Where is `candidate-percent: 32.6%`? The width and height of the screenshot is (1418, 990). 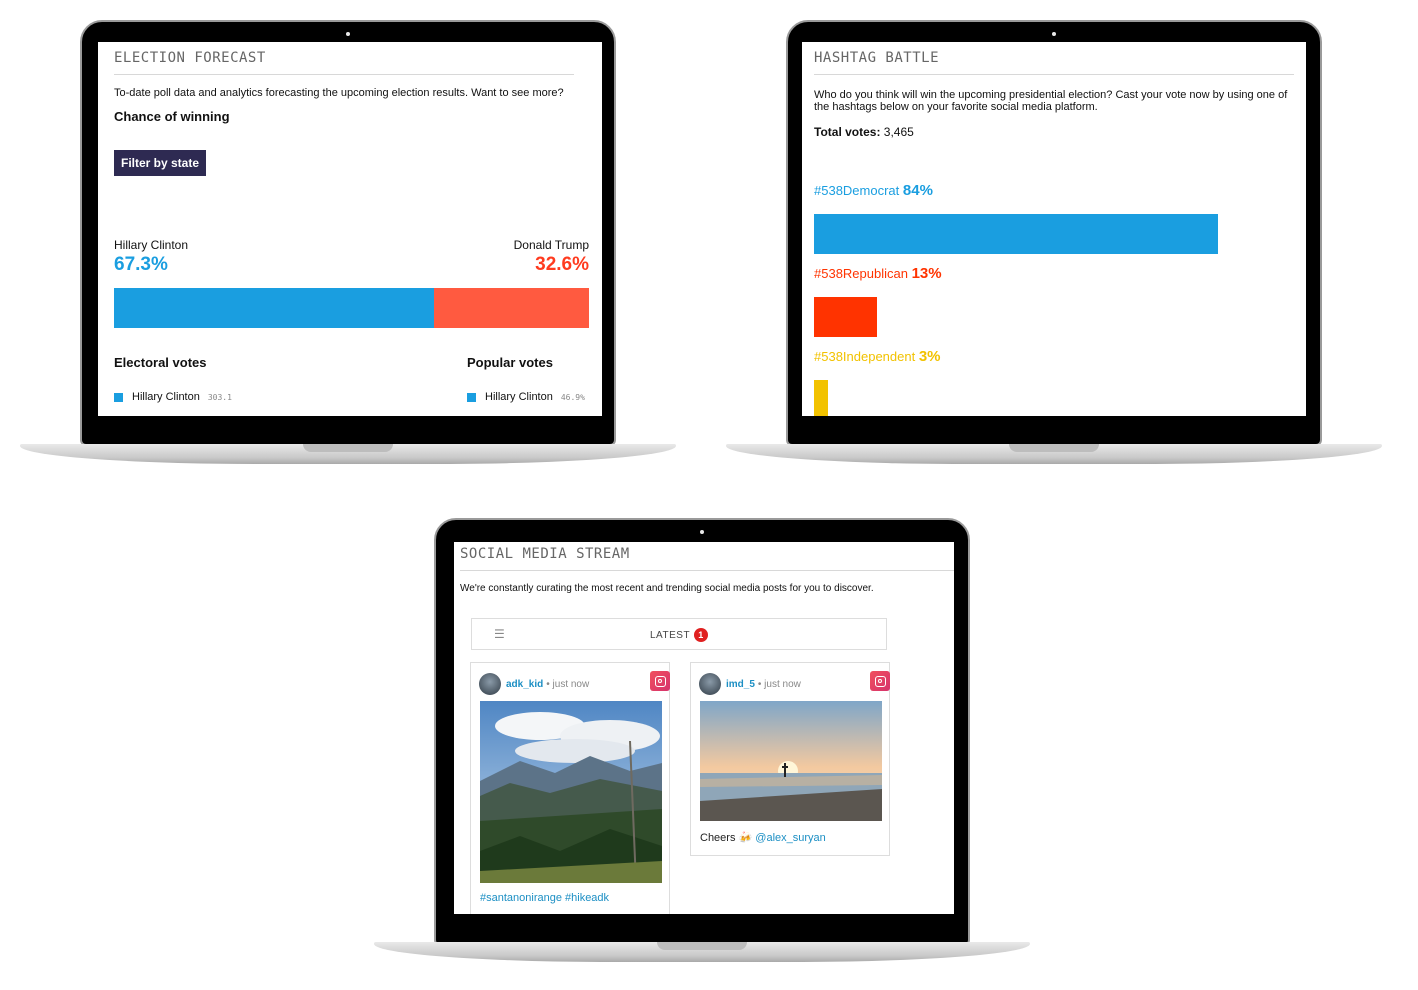
candidate-percent: 32.6% is located at coordinates (562, 264).